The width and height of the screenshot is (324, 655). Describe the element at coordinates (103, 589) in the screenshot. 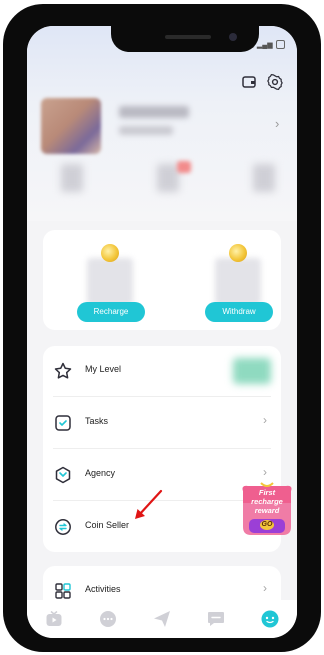

I see `menu-item-label: Activities` at that location.